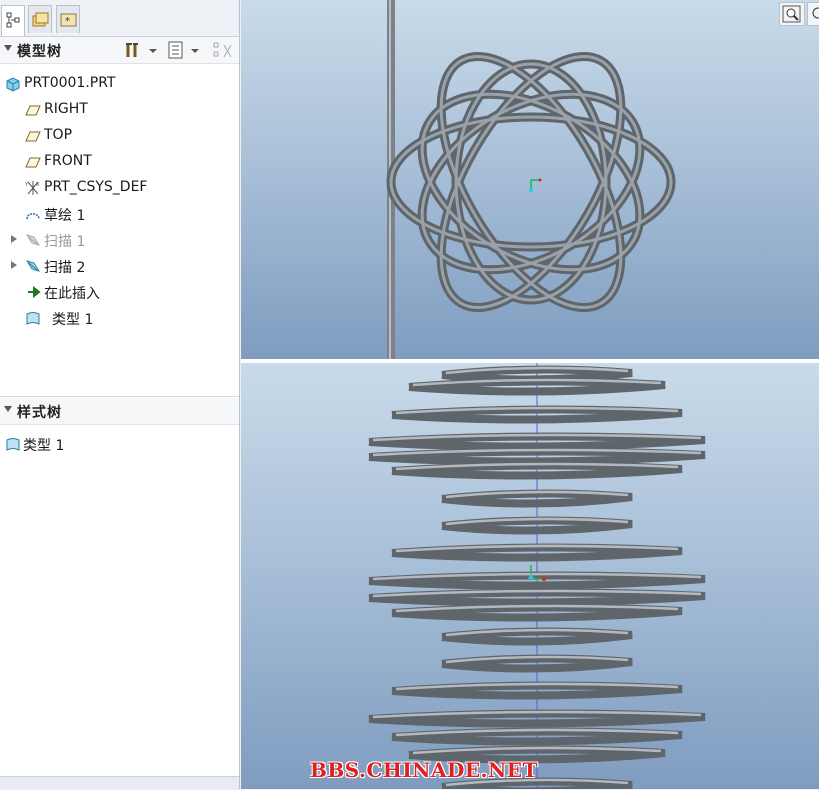  Describe the element at coordinates (65, 216) in the screenshot. I see `tree-item-label: 草绘 1` at that location.